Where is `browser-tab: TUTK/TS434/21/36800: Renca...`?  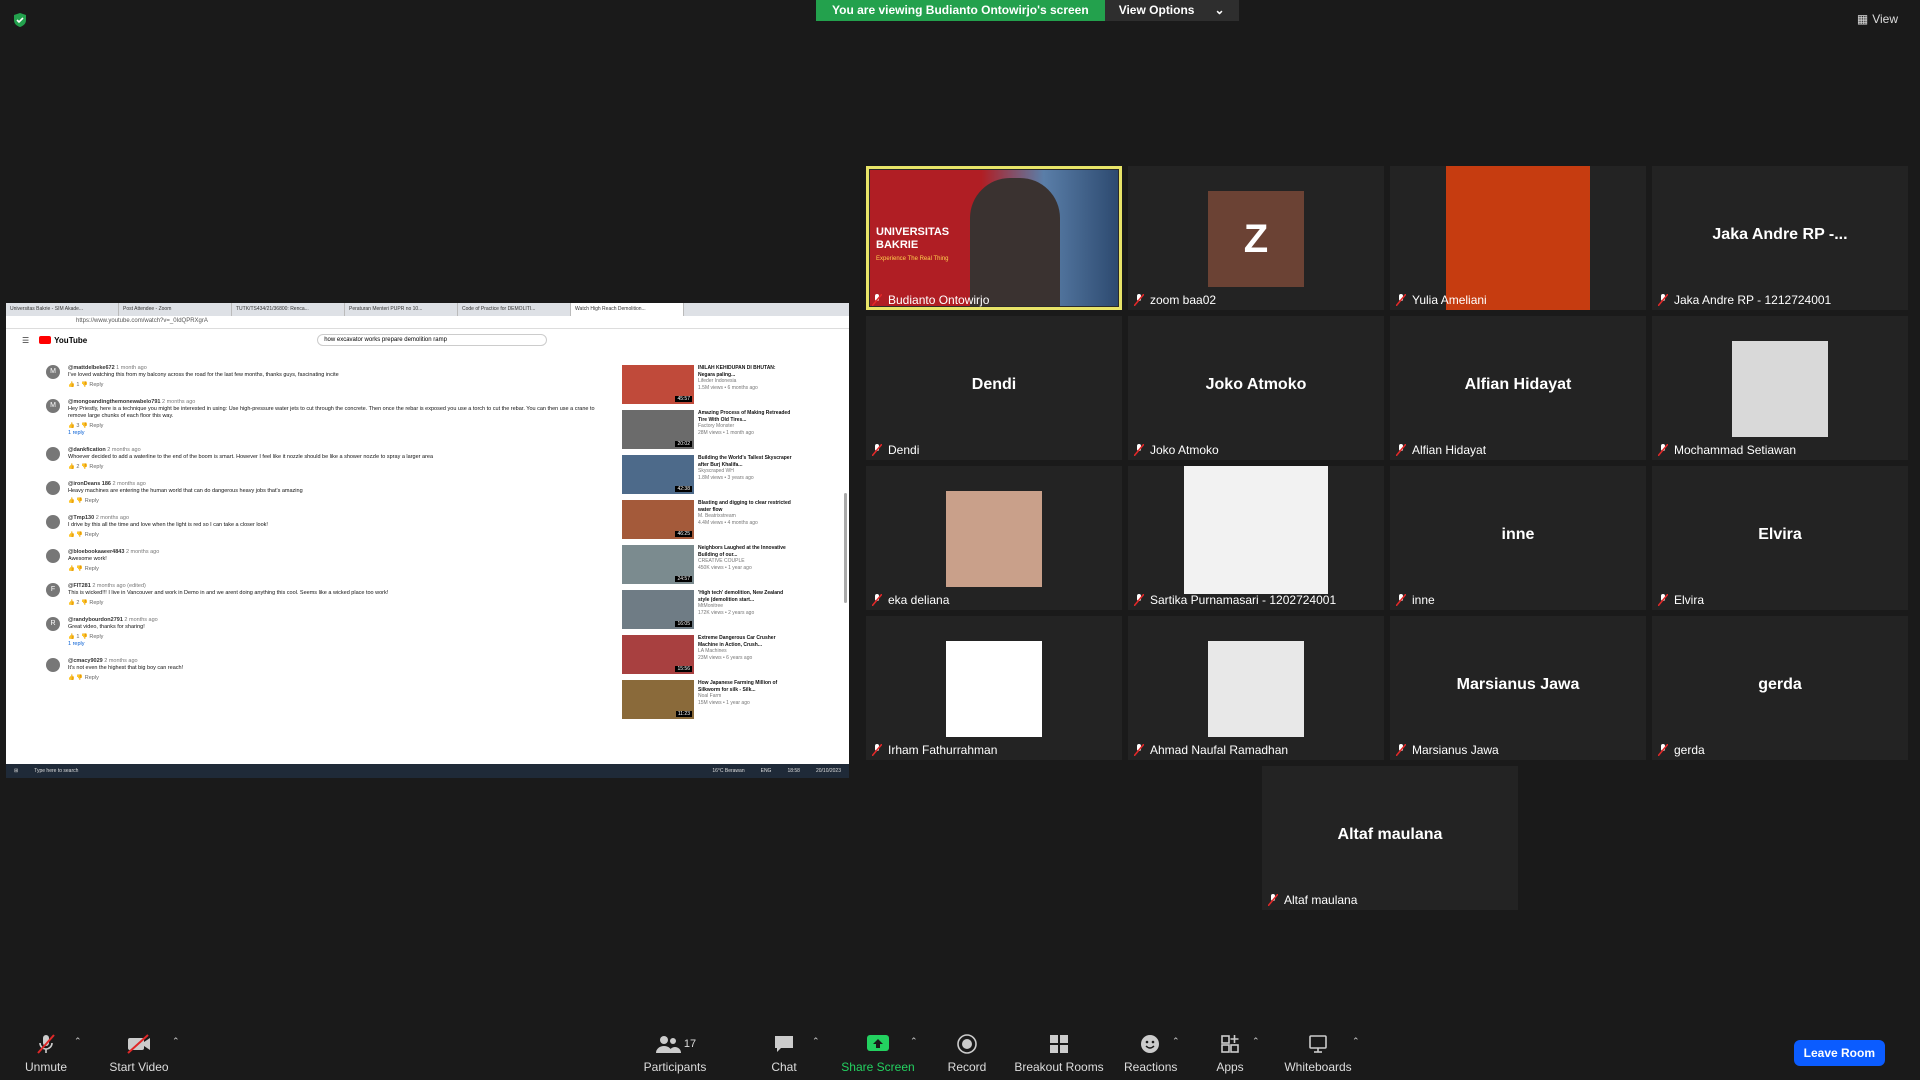
browser-tab: TUTK/TS434/21/36800: Renca... is located at coordinates (288, 309).